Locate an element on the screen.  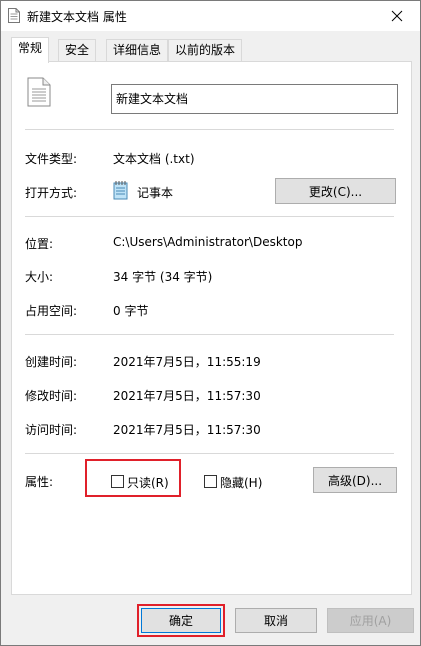
tab-label: 以前的版本 is located at coordinates (205, 50).